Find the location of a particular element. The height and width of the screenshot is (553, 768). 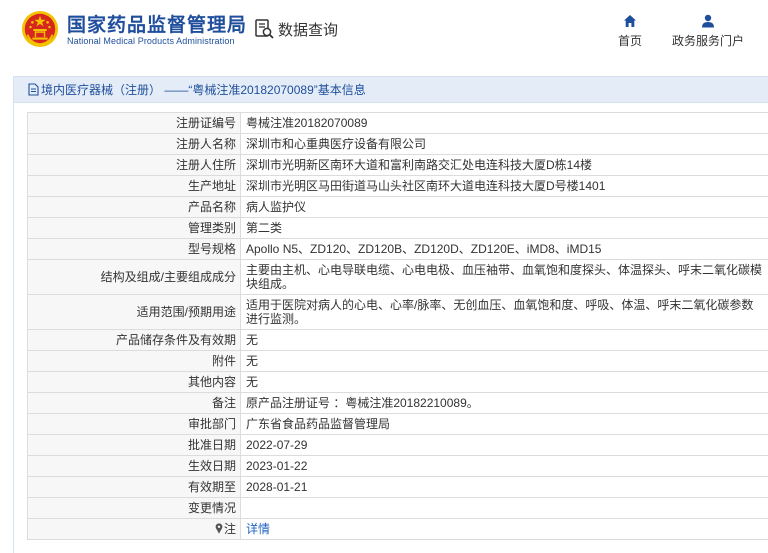

table-row: 产品名称 病人监护仪 is located at coordinates (397, 207).